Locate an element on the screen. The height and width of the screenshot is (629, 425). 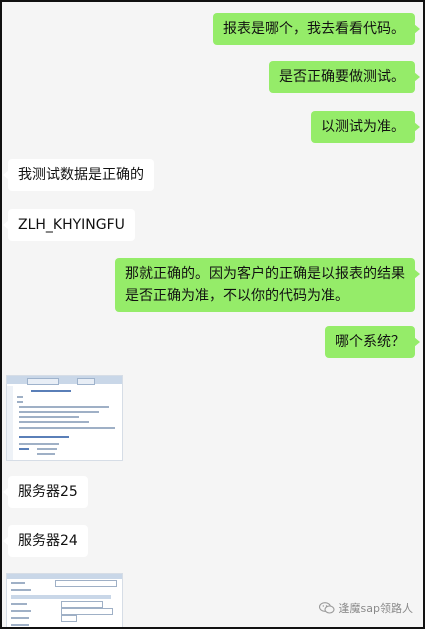
message-bubble-incoming: 服务器25 is located at coordinates (45, 492).